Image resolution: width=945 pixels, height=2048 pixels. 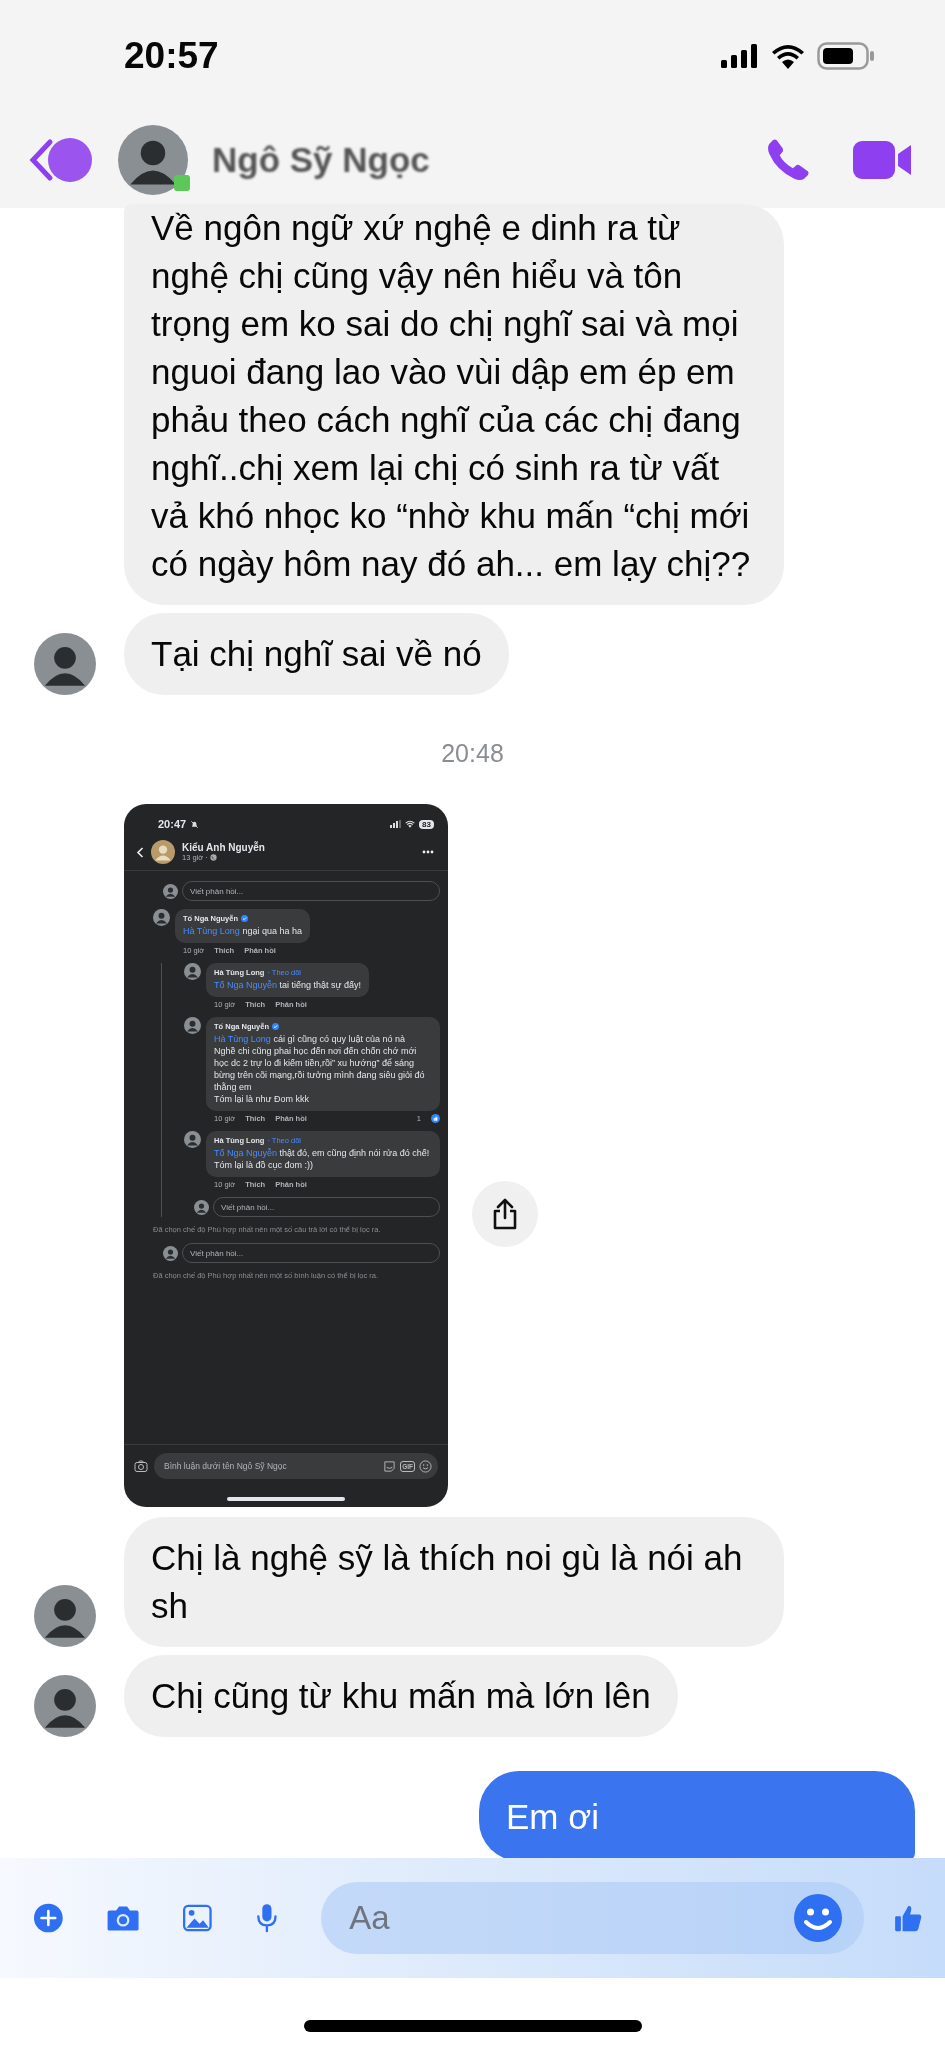 I want to click on message-bubble: Tại chị nghĩ sai về nó, so click(x=316, y=654).